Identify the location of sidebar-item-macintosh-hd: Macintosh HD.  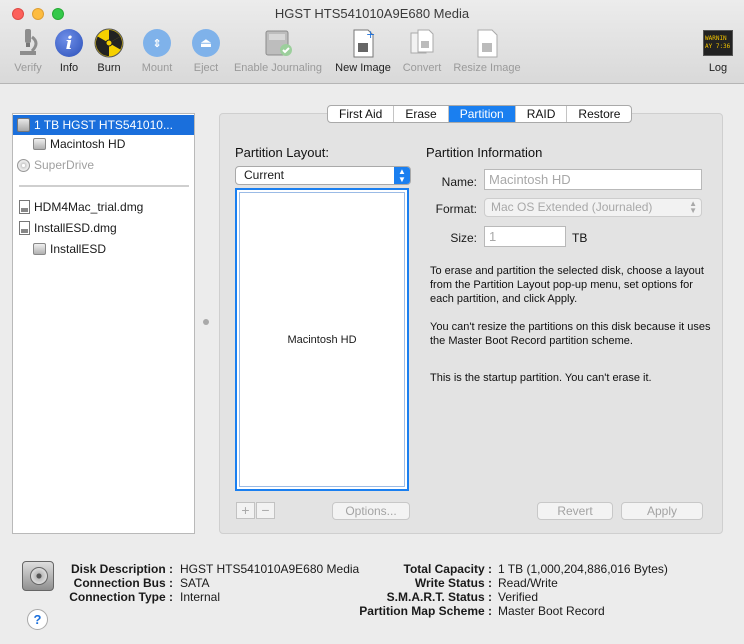
(79, 144).